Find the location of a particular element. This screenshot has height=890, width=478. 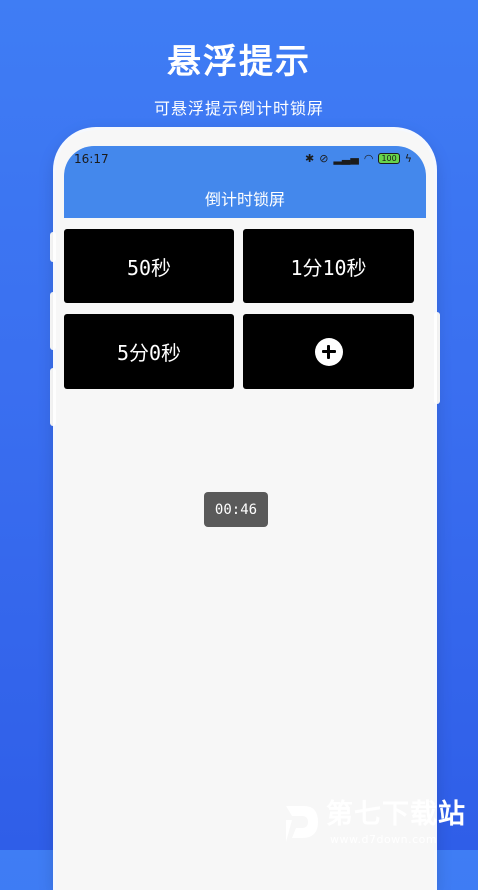

preset-tile-50s: 50秒 is located at coordinates (149, 266).